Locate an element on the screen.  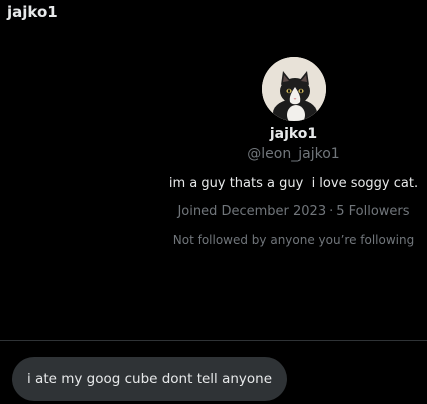
followed-by-note: Not followed by anyone you’re following is located at coordinates (293, 240).